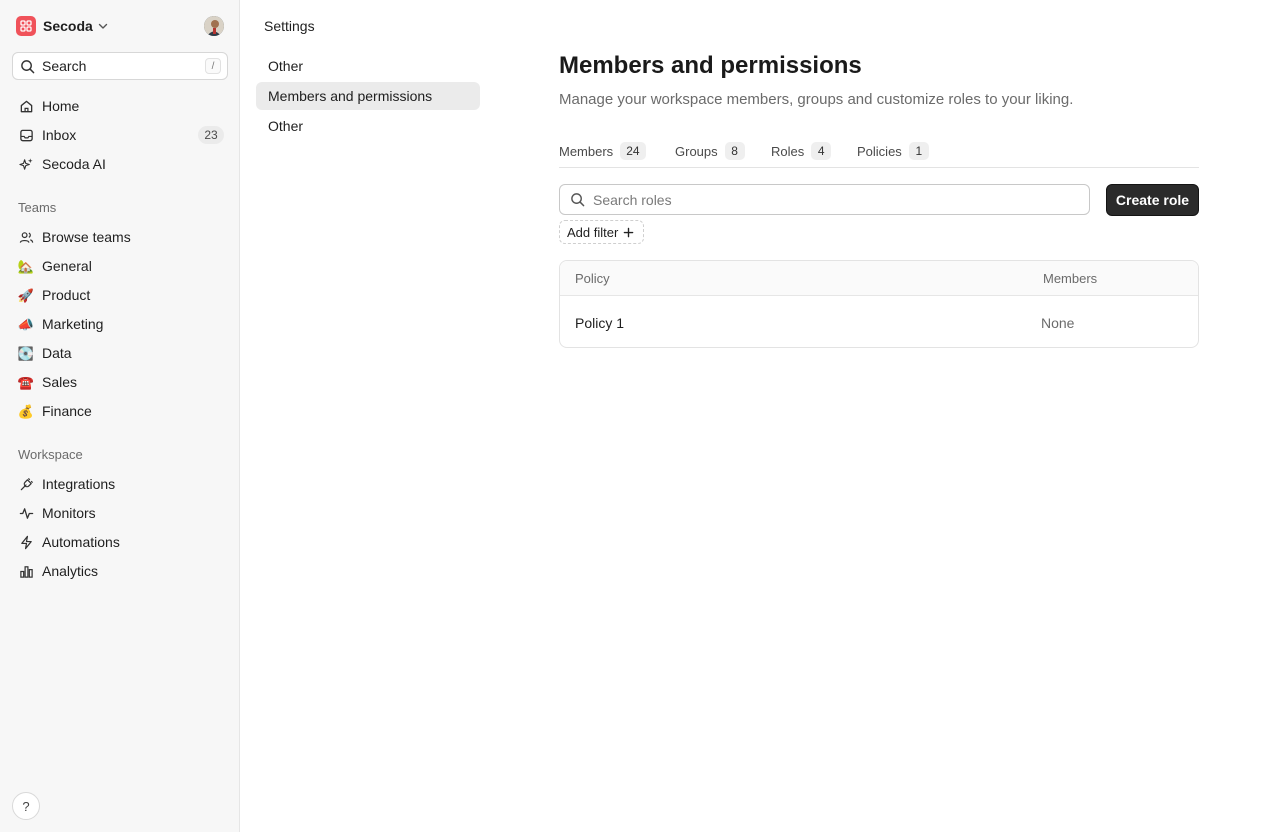  I want to click on nav-item-label: Monitors, so click(69, 513).